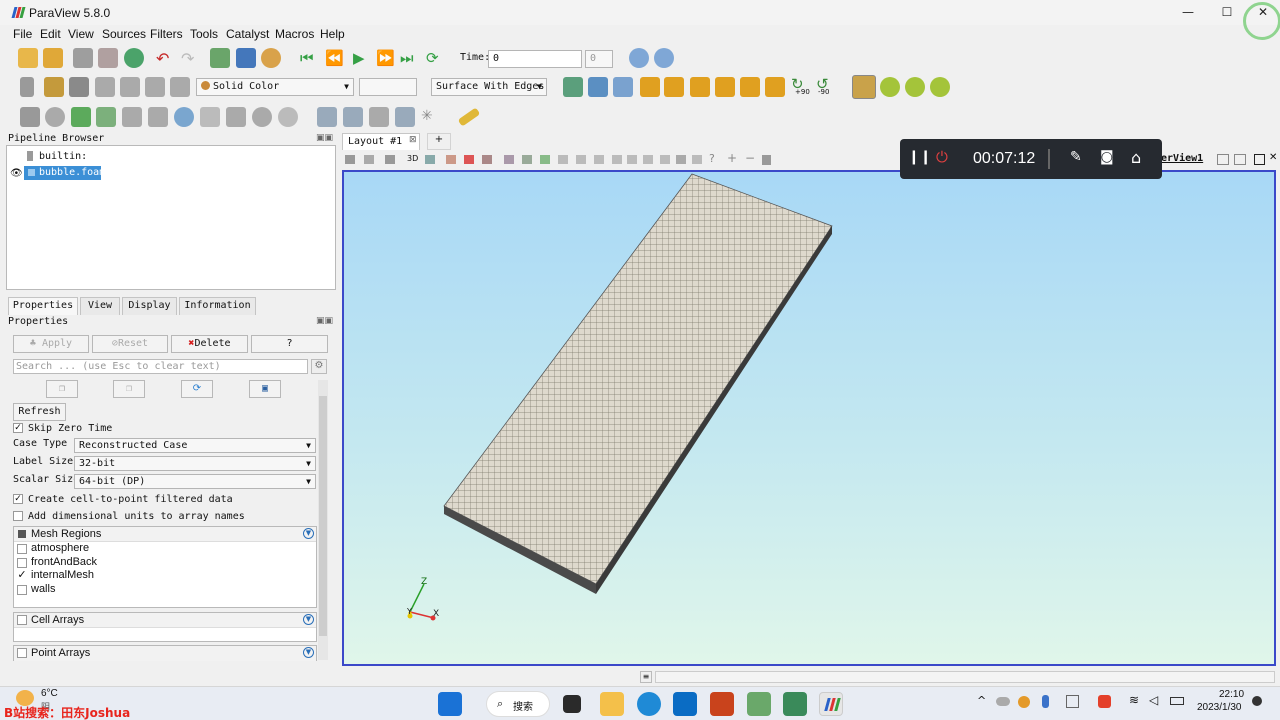 This screenshot has width=1280, height=720. Describe the element at coordinates (43, 589) in the screenshot. I see `mesh-region-walls: walls` at that location.